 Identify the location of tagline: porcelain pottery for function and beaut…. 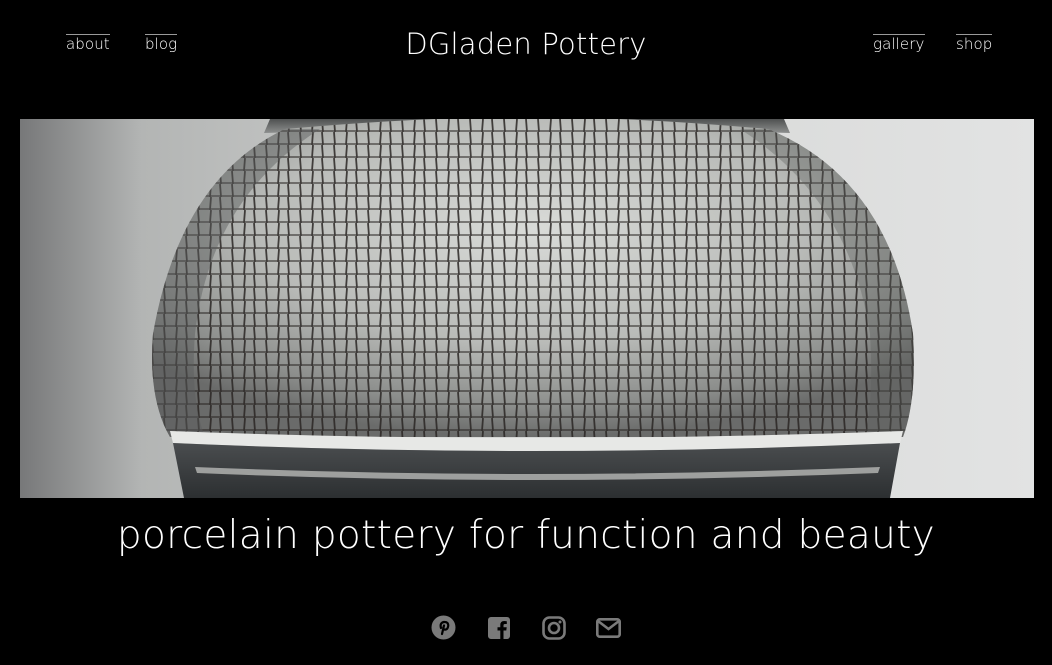
(526, 535).